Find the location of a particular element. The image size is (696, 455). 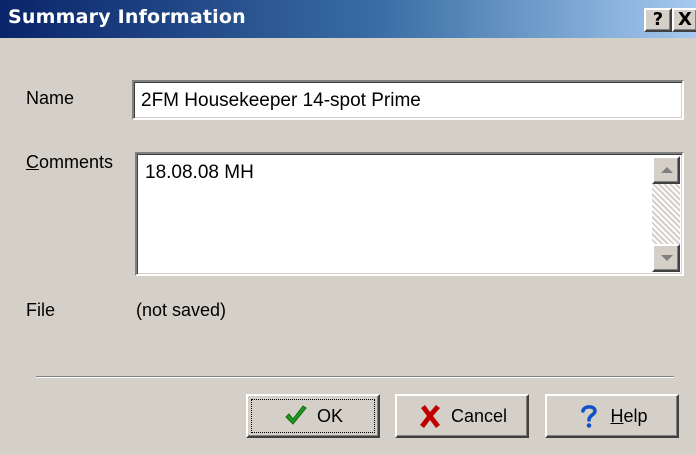

window-title: Summary Information is located at coordinates (127, 17).